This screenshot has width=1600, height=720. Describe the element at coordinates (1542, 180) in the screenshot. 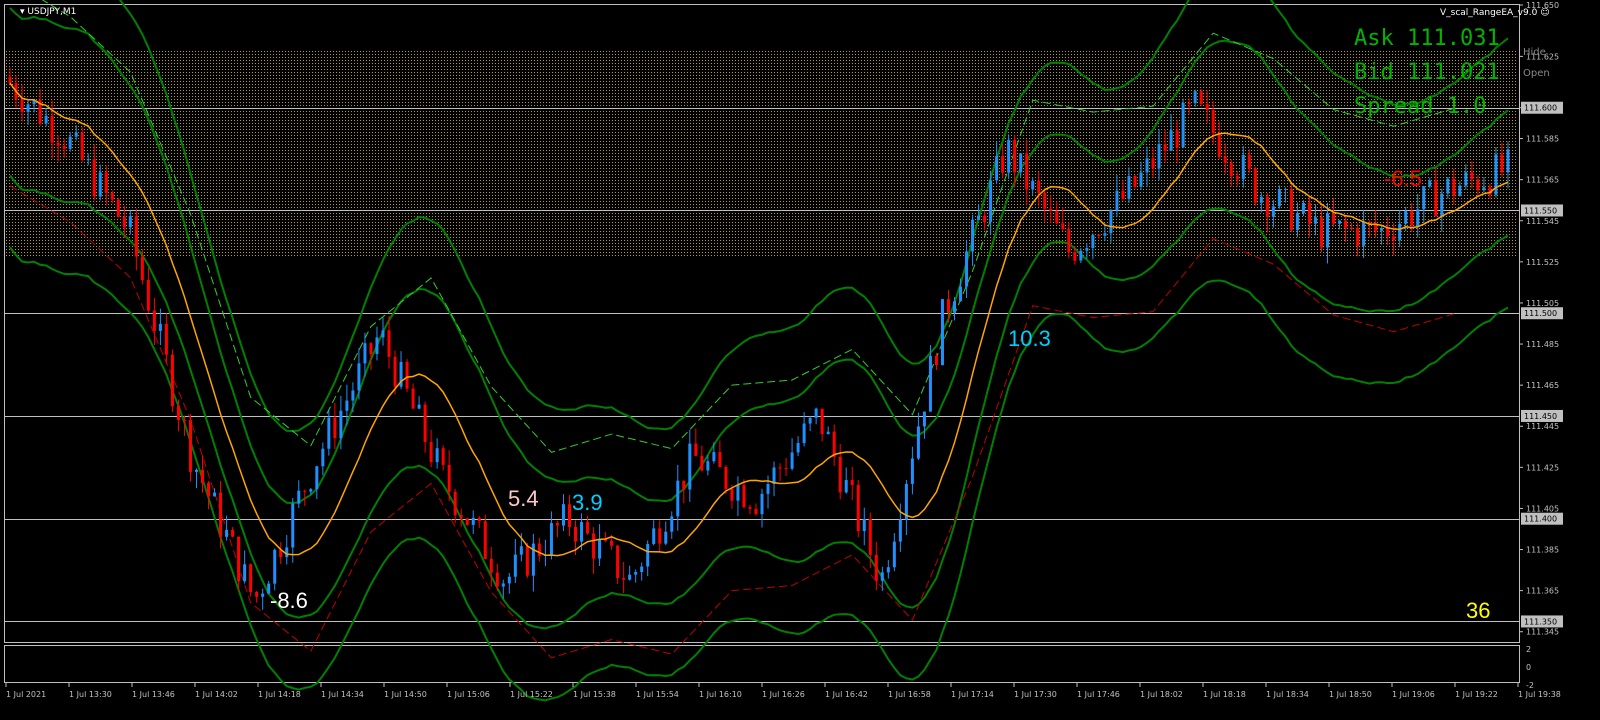

I see `price-tick-label: 111.565` at that location.